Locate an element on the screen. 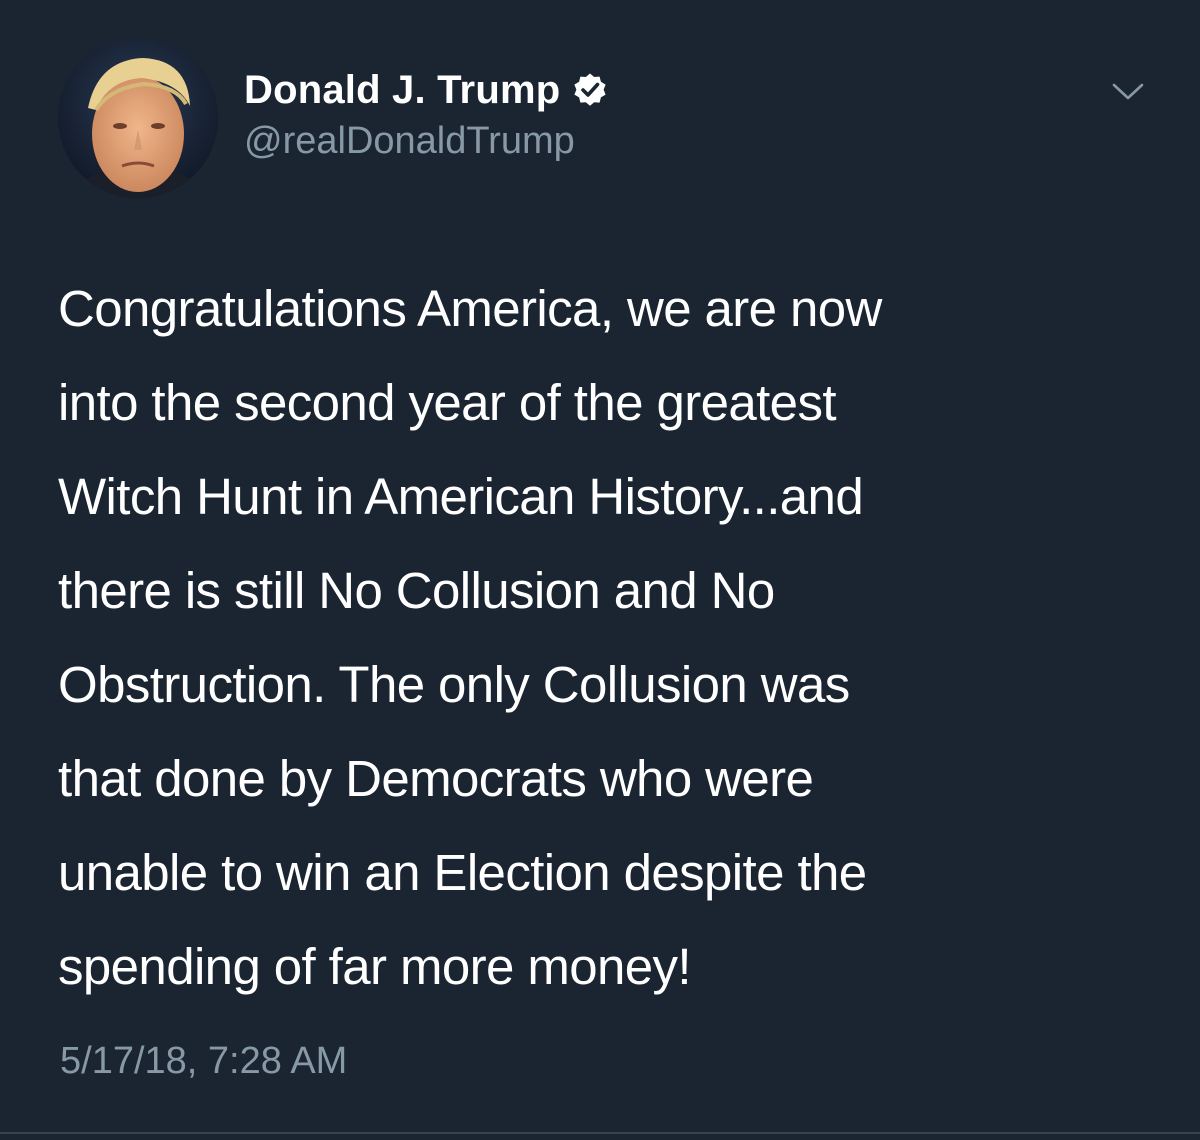 This screenshot has width=1200, height=1140. divider is located at coordinates (600, 1133).